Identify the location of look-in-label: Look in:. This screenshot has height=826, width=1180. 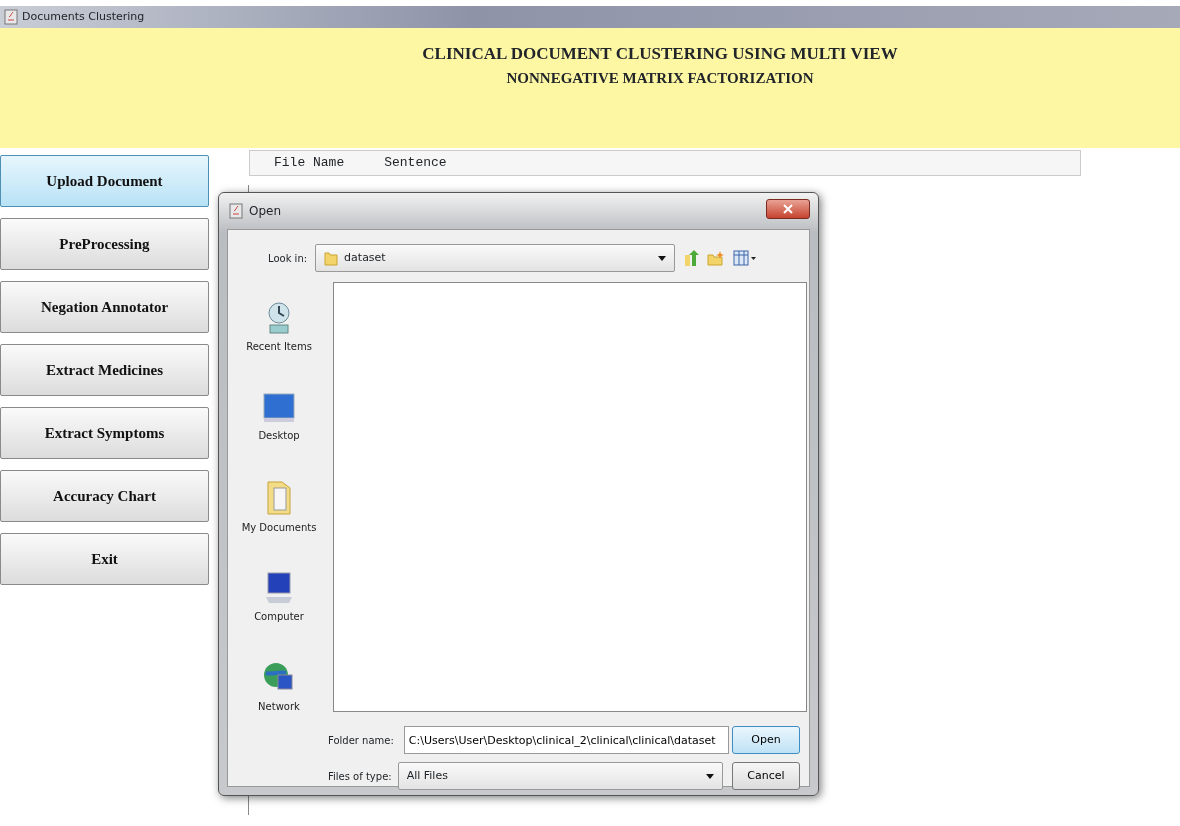
(288, 258).